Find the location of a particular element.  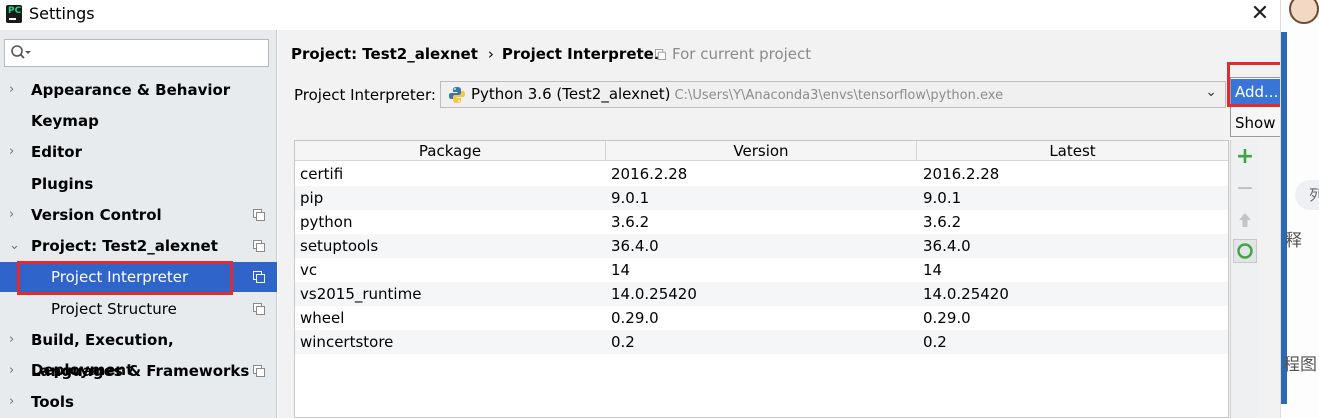

package-name: vs2015_runtime is located at coordinates (361, 294).